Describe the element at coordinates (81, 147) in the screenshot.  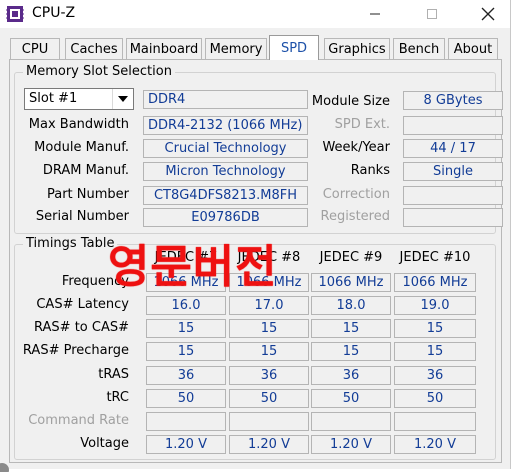
I see `module-manuf-label: Module Manuf.` at that location.